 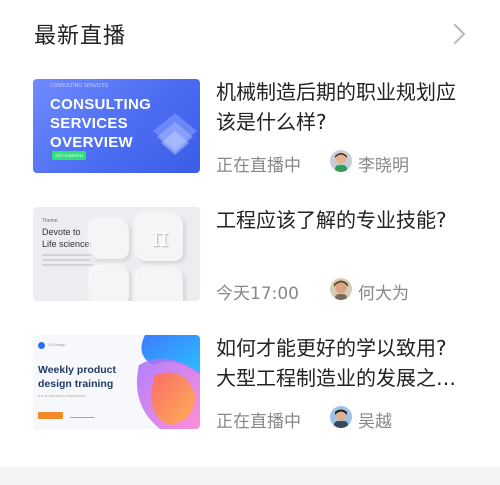 I want to click on pi-symbol: π, so click(x=160, y=238).